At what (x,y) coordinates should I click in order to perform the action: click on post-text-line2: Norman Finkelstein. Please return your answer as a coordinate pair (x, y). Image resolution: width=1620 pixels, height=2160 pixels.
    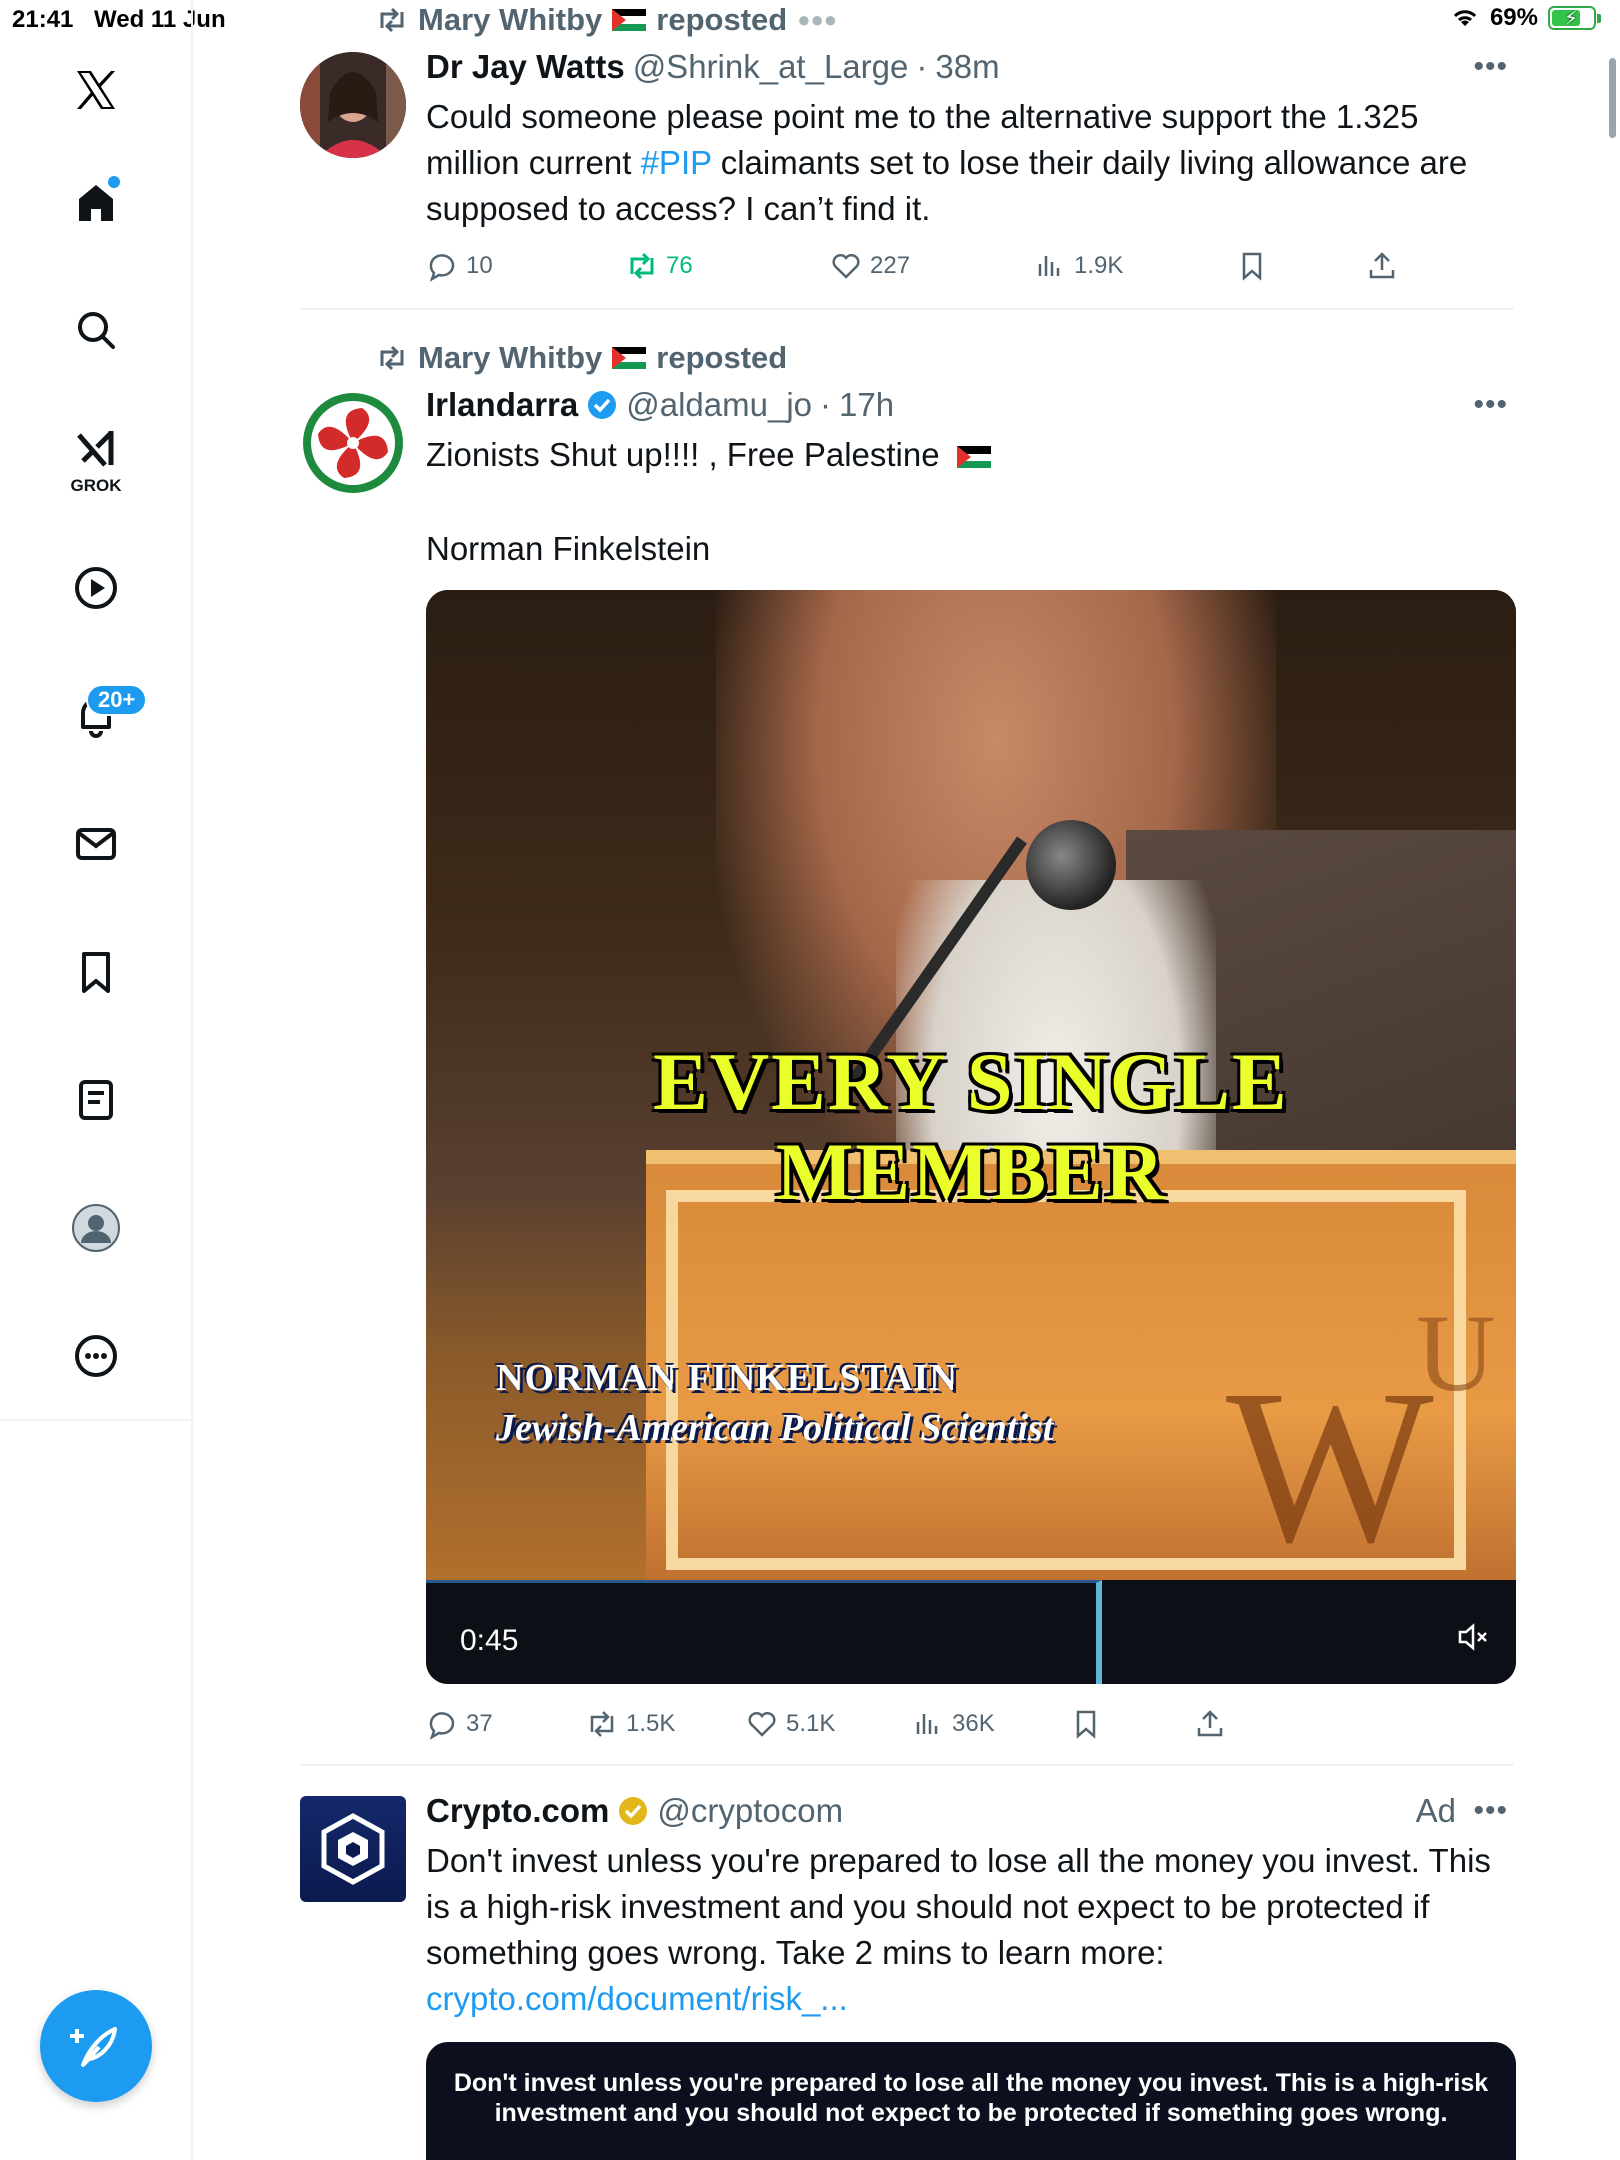
    Looking at the image, I should click on (568, 548).